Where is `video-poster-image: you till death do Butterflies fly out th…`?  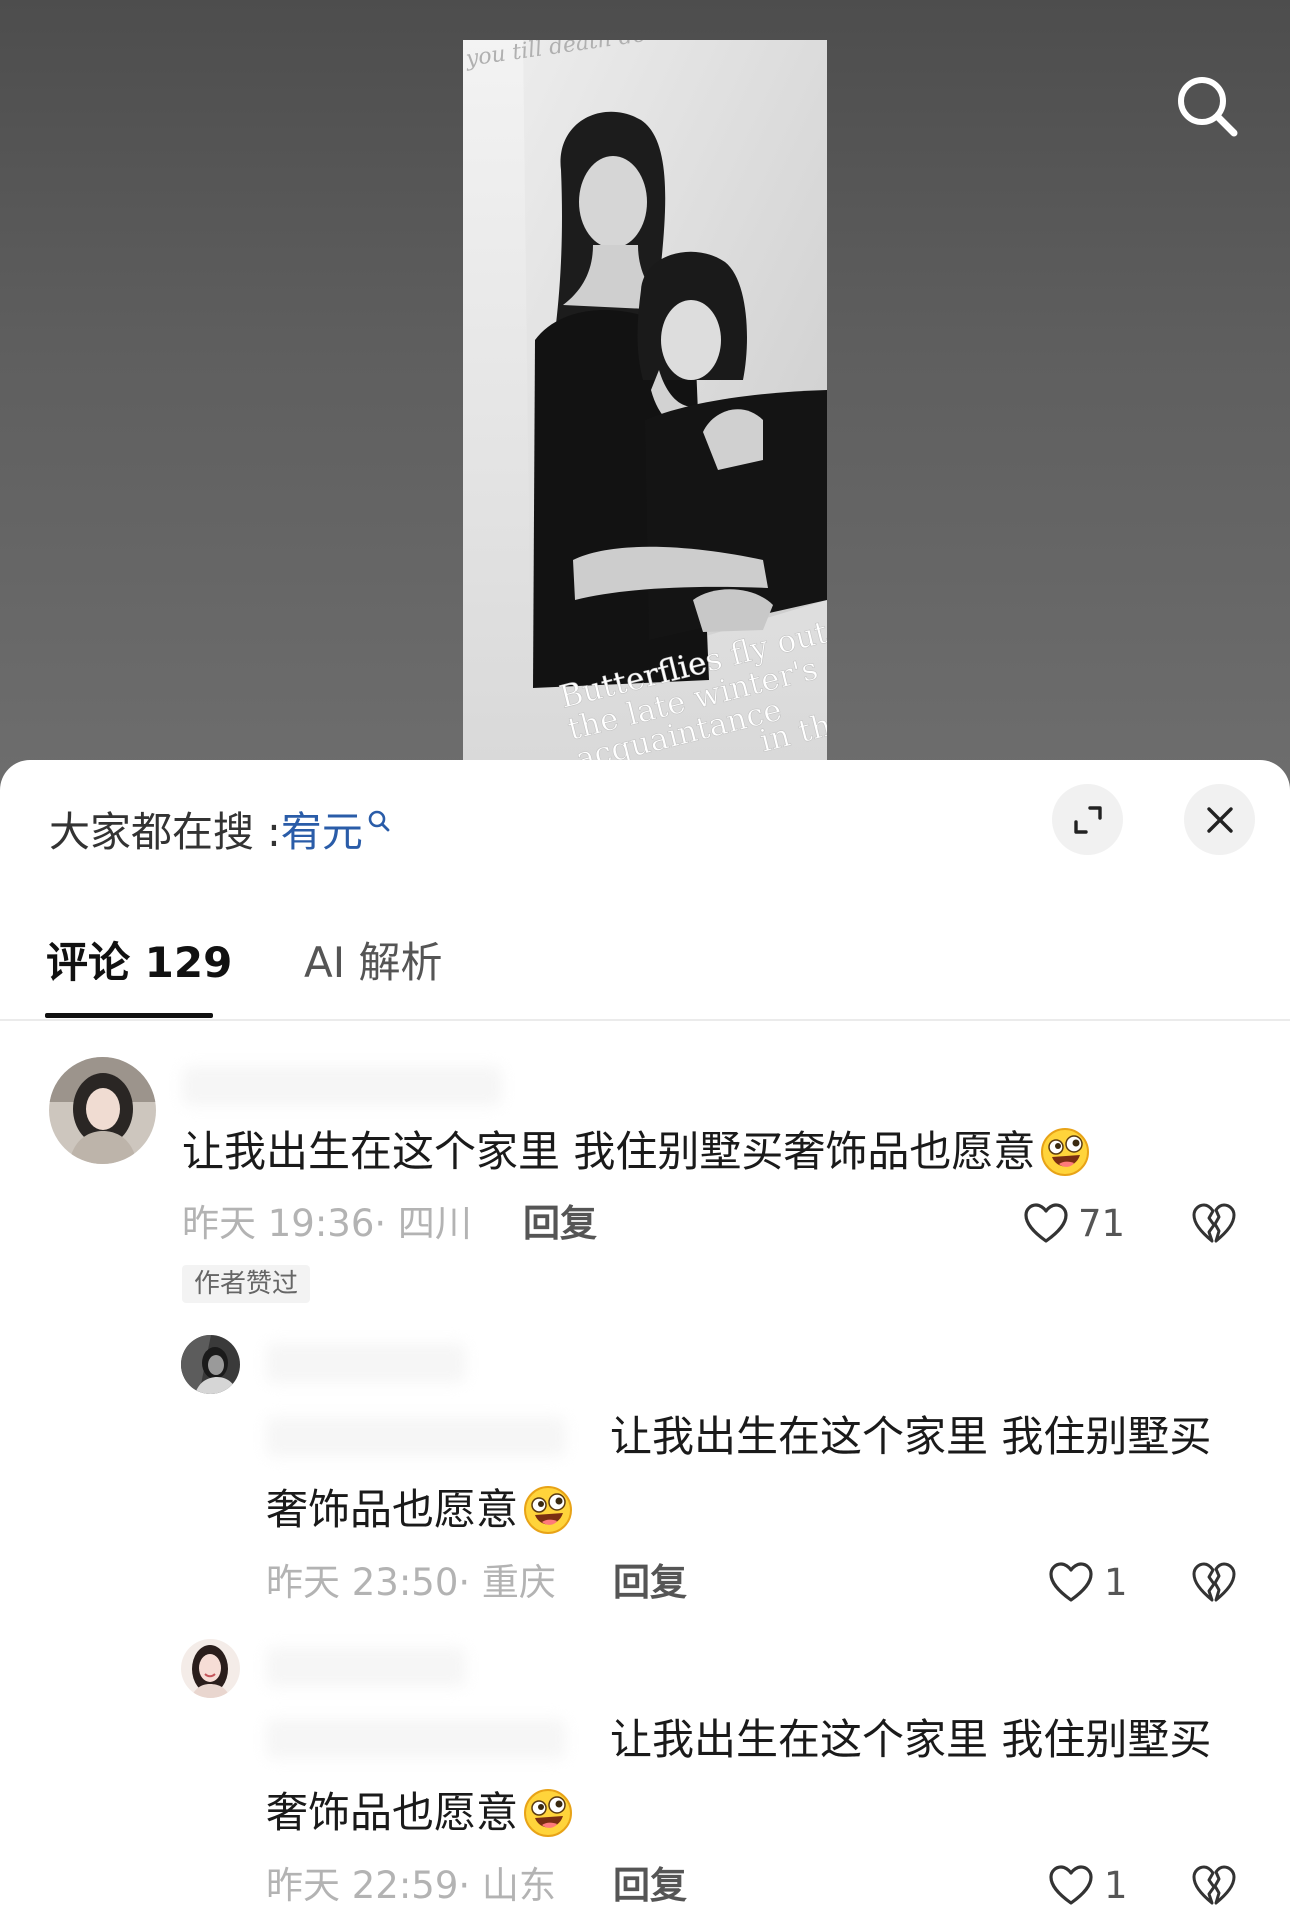 video-poster-image: you till death do Butterflies fly out th… is located at coordinates (645, 400).